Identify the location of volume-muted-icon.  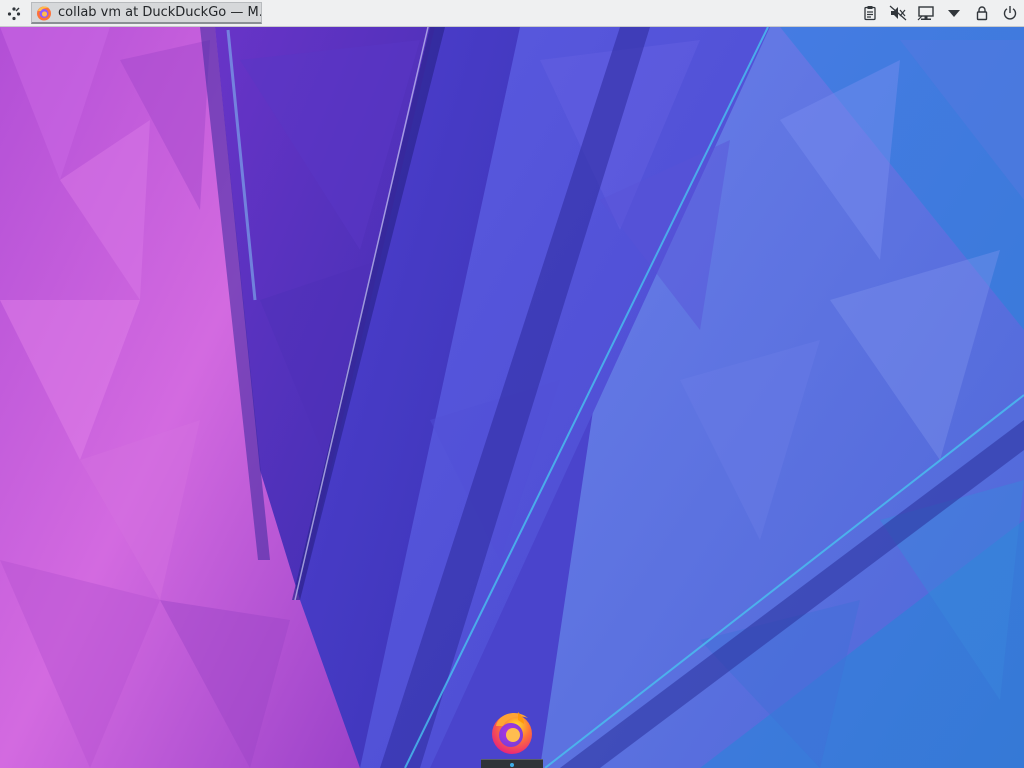
(898, 13).